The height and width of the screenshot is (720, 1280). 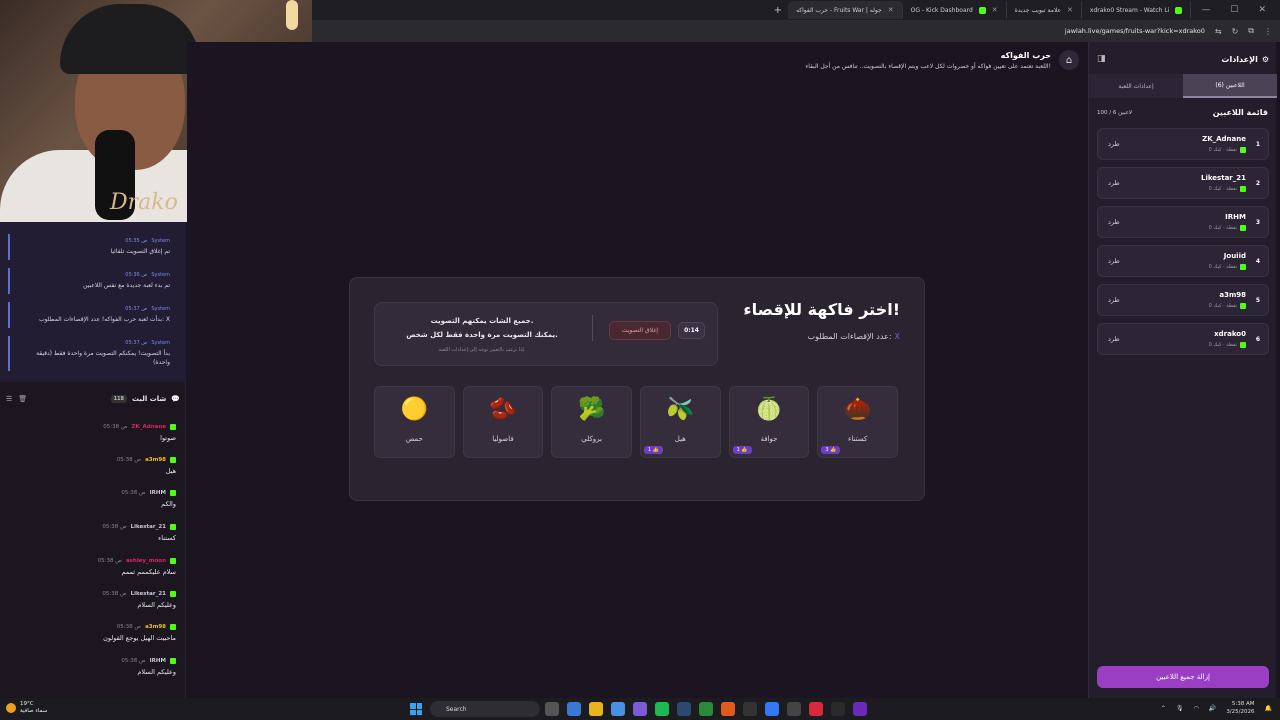 What do you see at coordinates (684, 709) in the screenshot?
I see `steam-icon` at bounding box center [684, 709].